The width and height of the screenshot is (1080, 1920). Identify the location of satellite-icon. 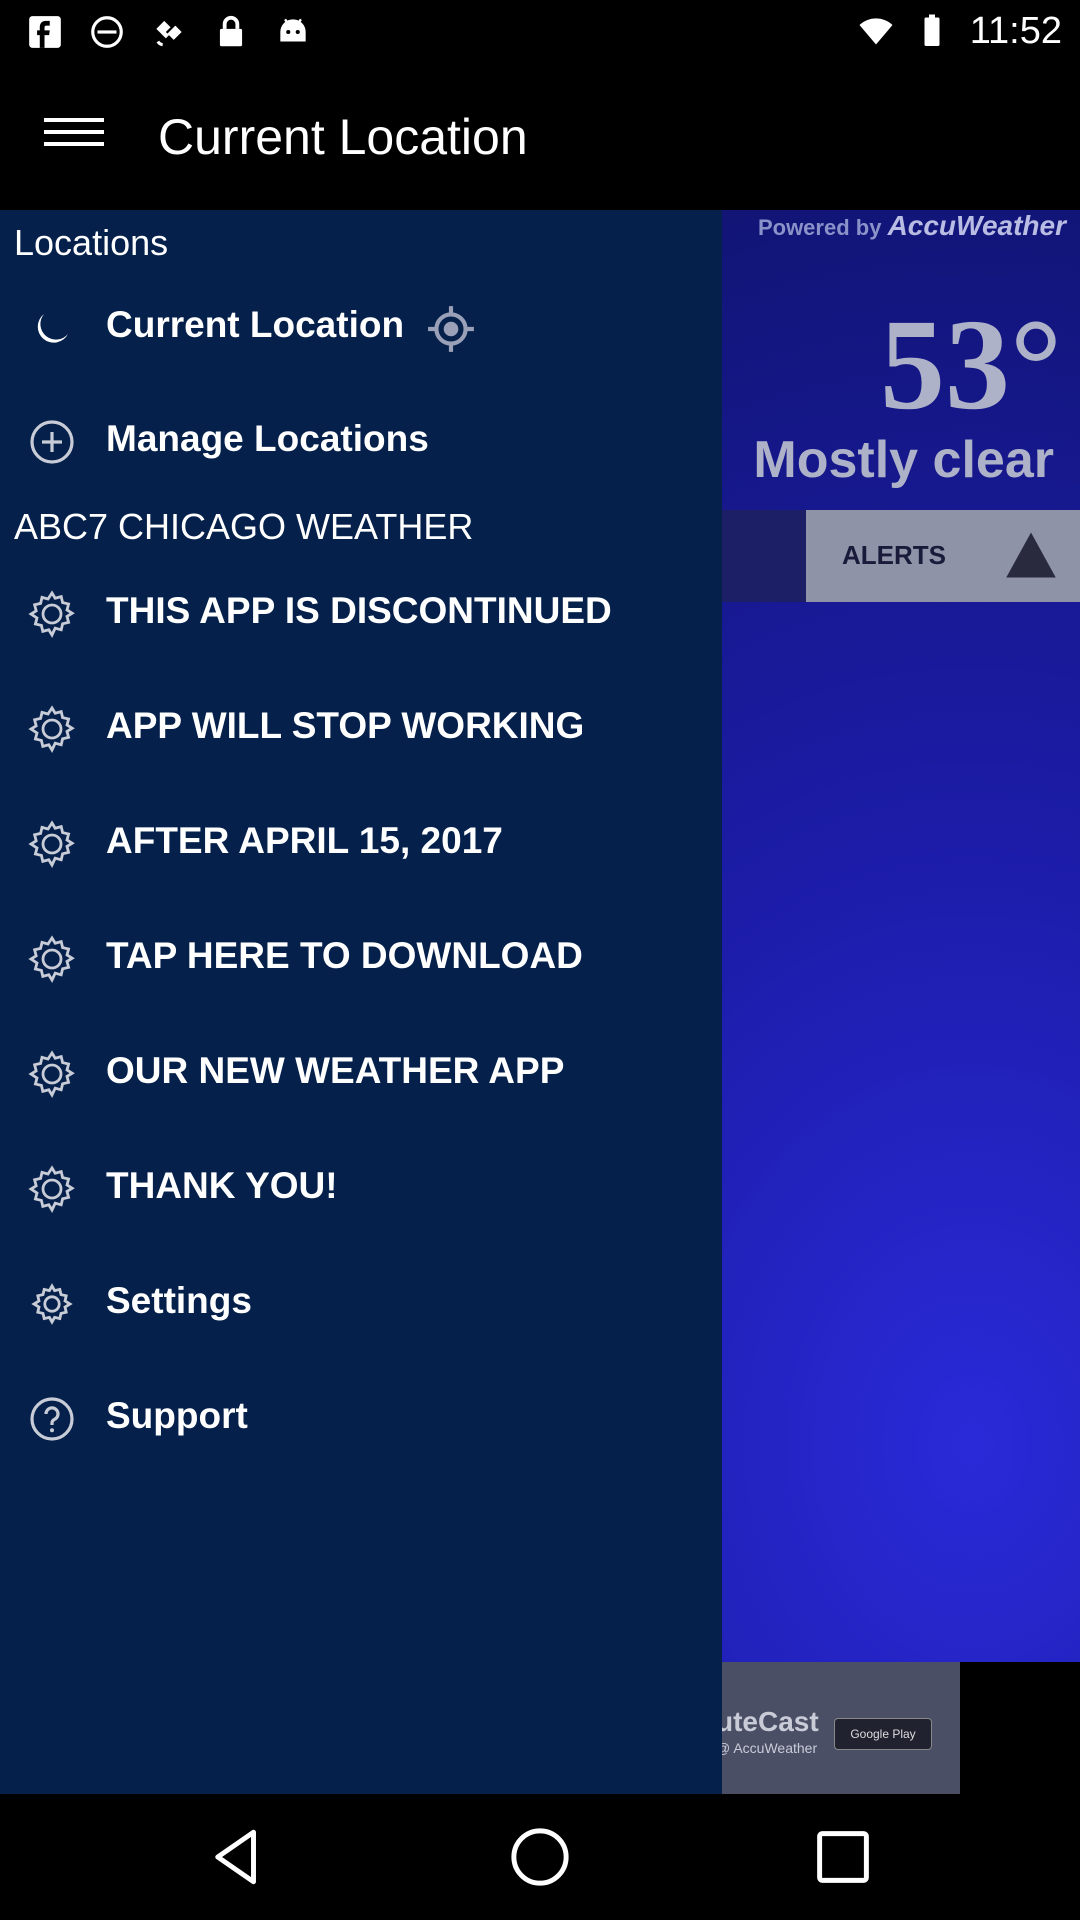
(169, 33).